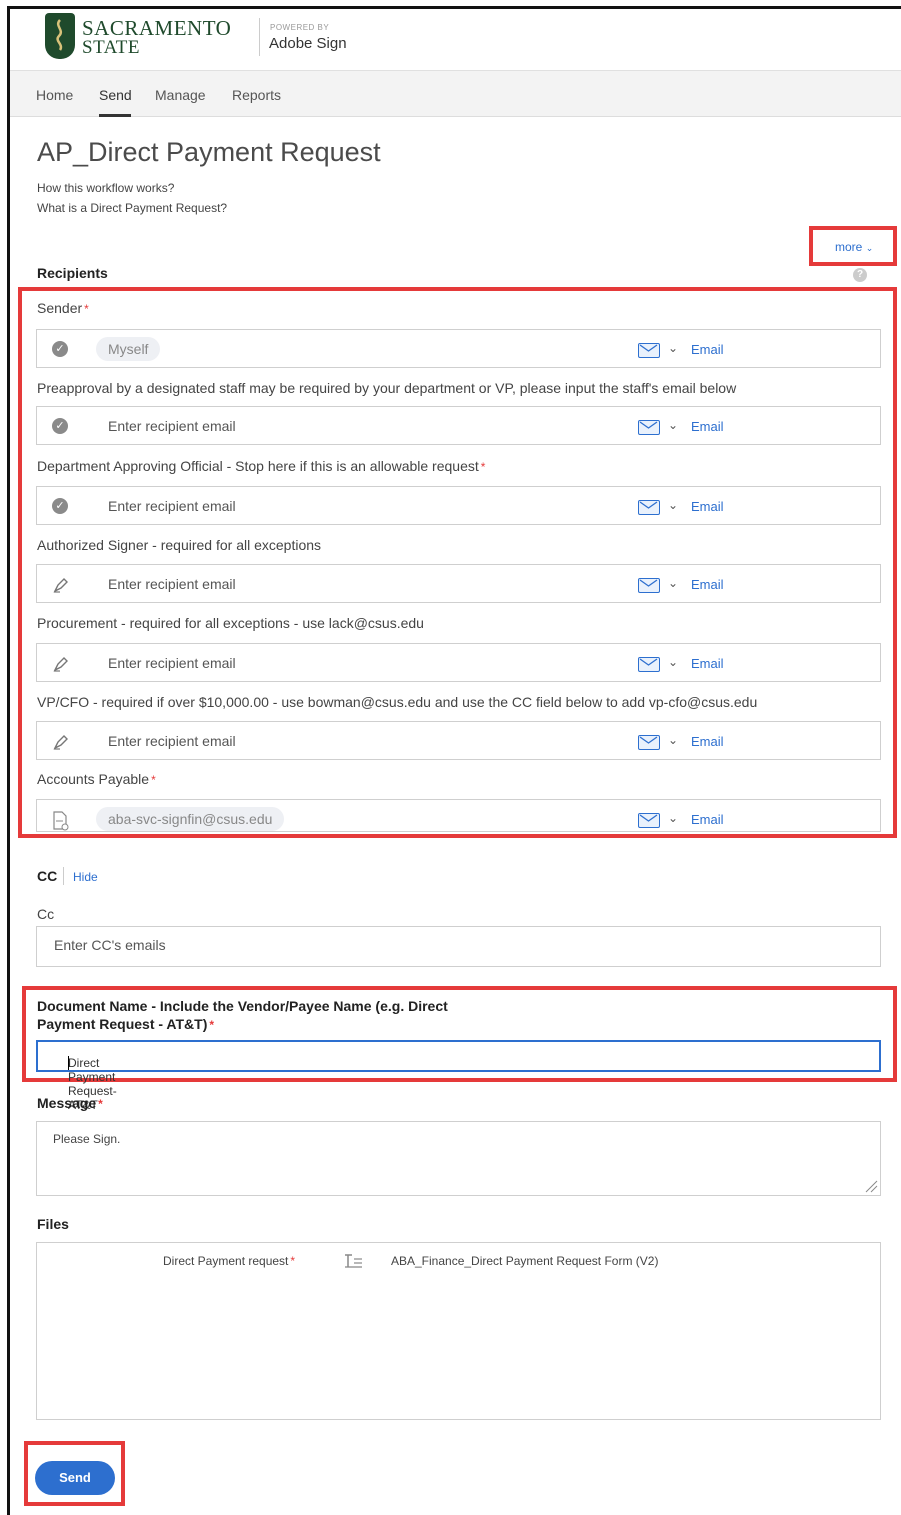 Image resolution: width=901 pixels, height=1515 pixels. Describe the element at coordinates (54, 95) in the screenshot. I see `nav-home: Home` at that location.